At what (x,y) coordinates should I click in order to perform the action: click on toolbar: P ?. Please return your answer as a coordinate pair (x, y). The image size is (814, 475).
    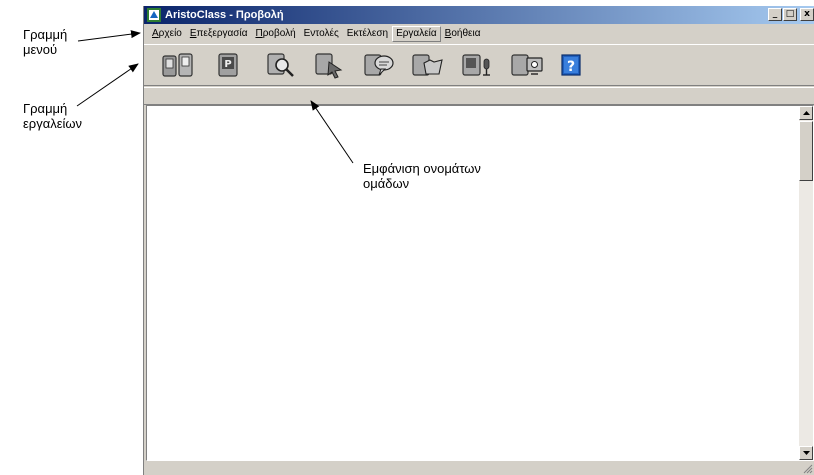
    Looking at the image, I should click on (479, 65).